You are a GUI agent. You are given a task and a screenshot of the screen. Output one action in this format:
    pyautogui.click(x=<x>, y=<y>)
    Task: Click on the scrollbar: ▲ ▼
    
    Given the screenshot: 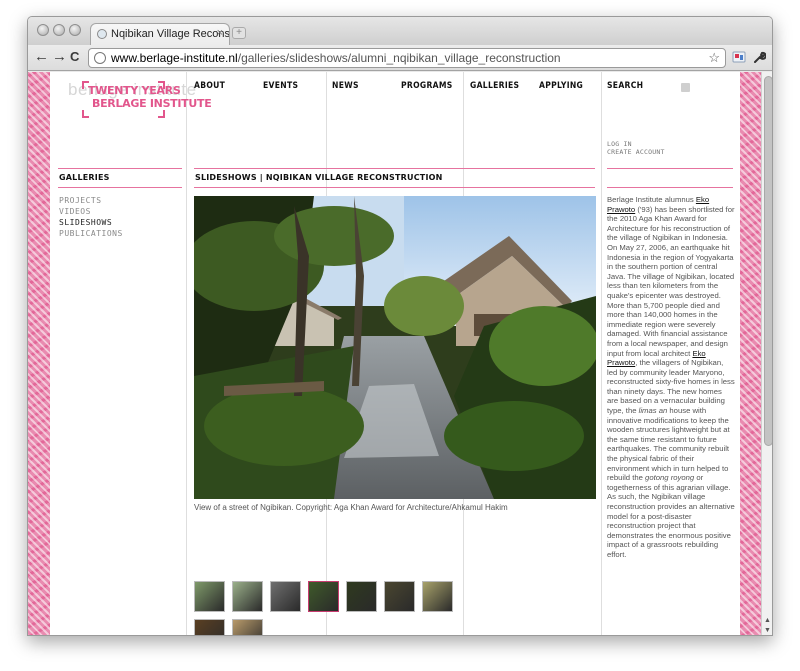 What is the action you would take?
    pyautogui.click(x=766, y=353)
    